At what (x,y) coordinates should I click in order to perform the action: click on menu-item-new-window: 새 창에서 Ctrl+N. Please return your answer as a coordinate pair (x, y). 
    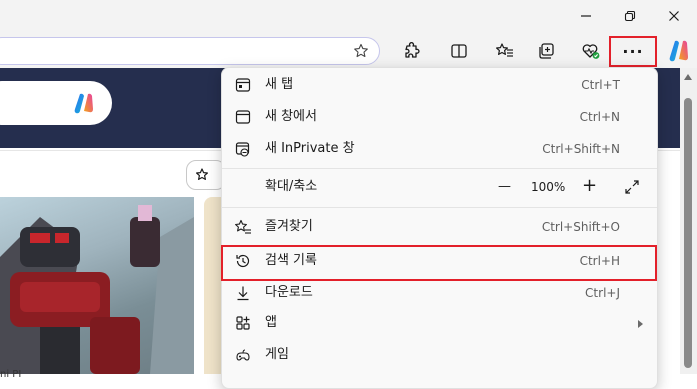
    Looking at the image, I should click on (439, 117).